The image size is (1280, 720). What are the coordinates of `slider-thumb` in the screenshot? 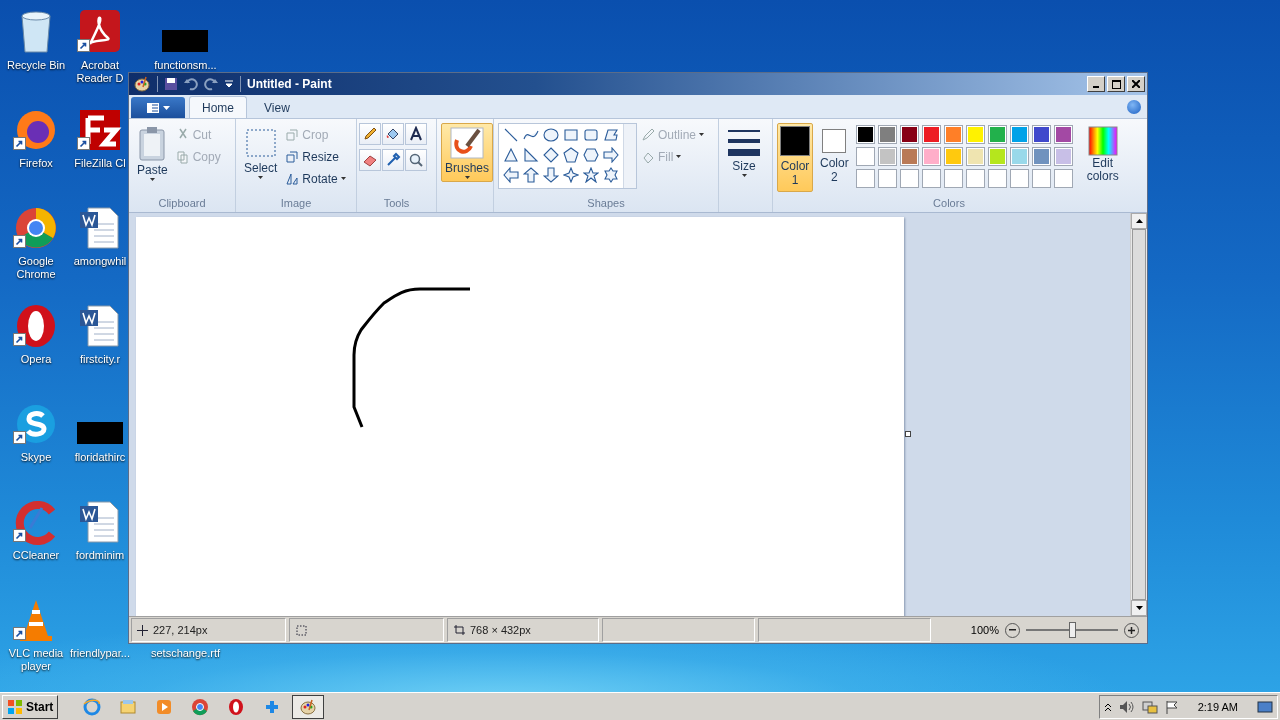 It's located at (1072, 630).